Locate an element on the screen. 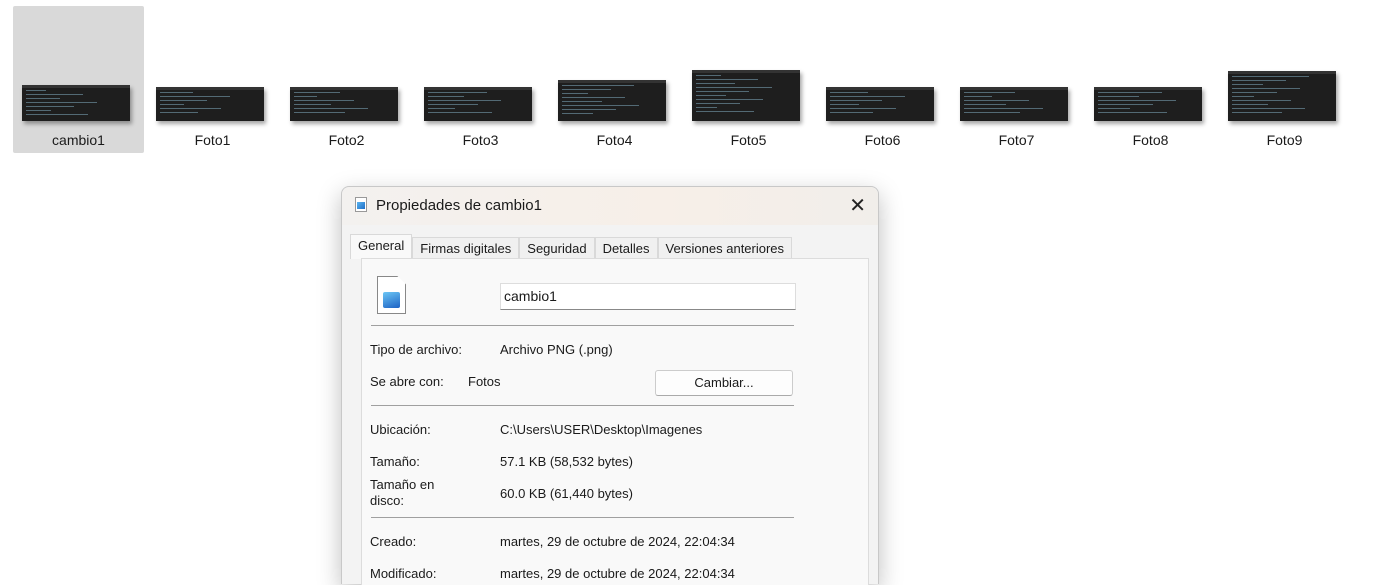 This screenshot has height=585, width=1387. file-item: Foto1 is located at coordinates (212, 79).